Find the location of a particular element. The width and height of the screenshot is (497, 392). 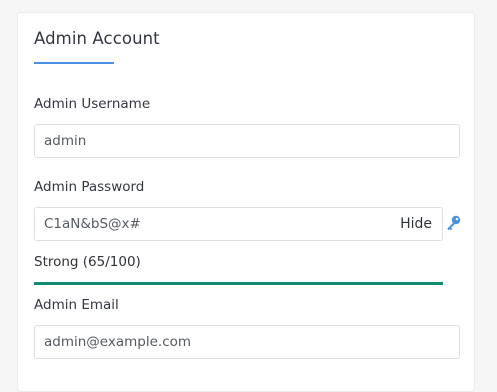

key-icon is located at coordinates (453, 223).